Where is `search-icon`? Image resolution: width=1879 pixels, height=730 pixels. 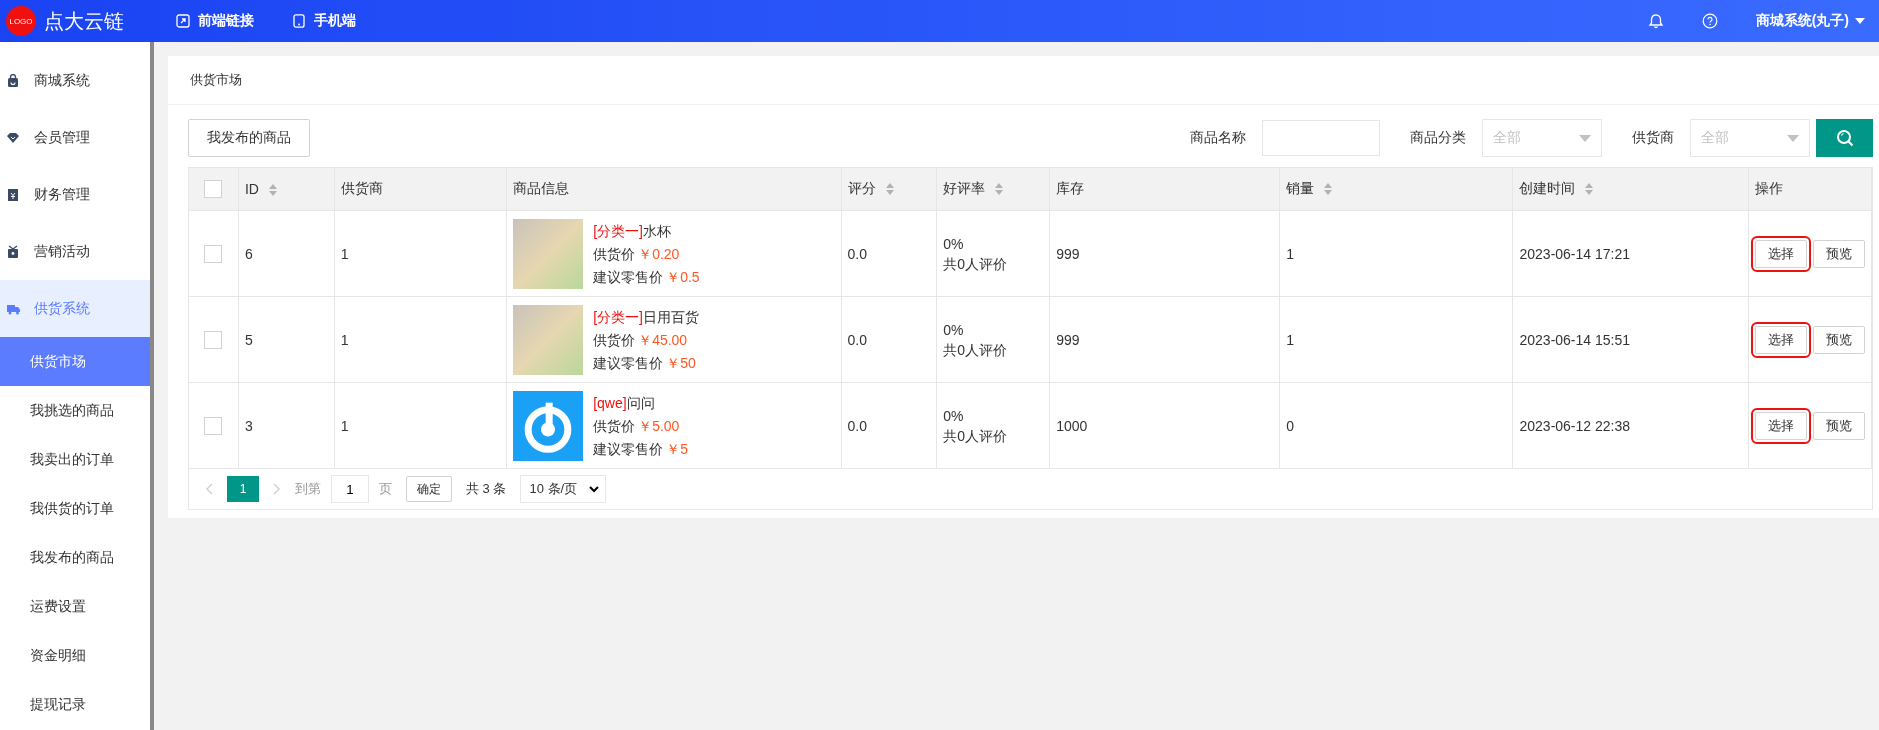
search-icon is located at coordinates (1844, 138).